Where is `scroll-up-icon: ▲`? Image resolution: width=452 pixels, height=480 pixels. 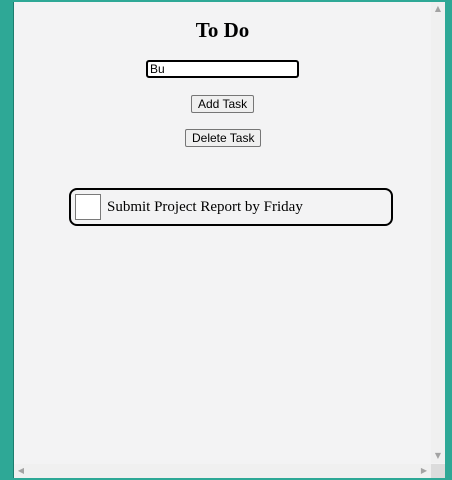
scroll-up-icon: ▲ is located at coordinates (438, 9).